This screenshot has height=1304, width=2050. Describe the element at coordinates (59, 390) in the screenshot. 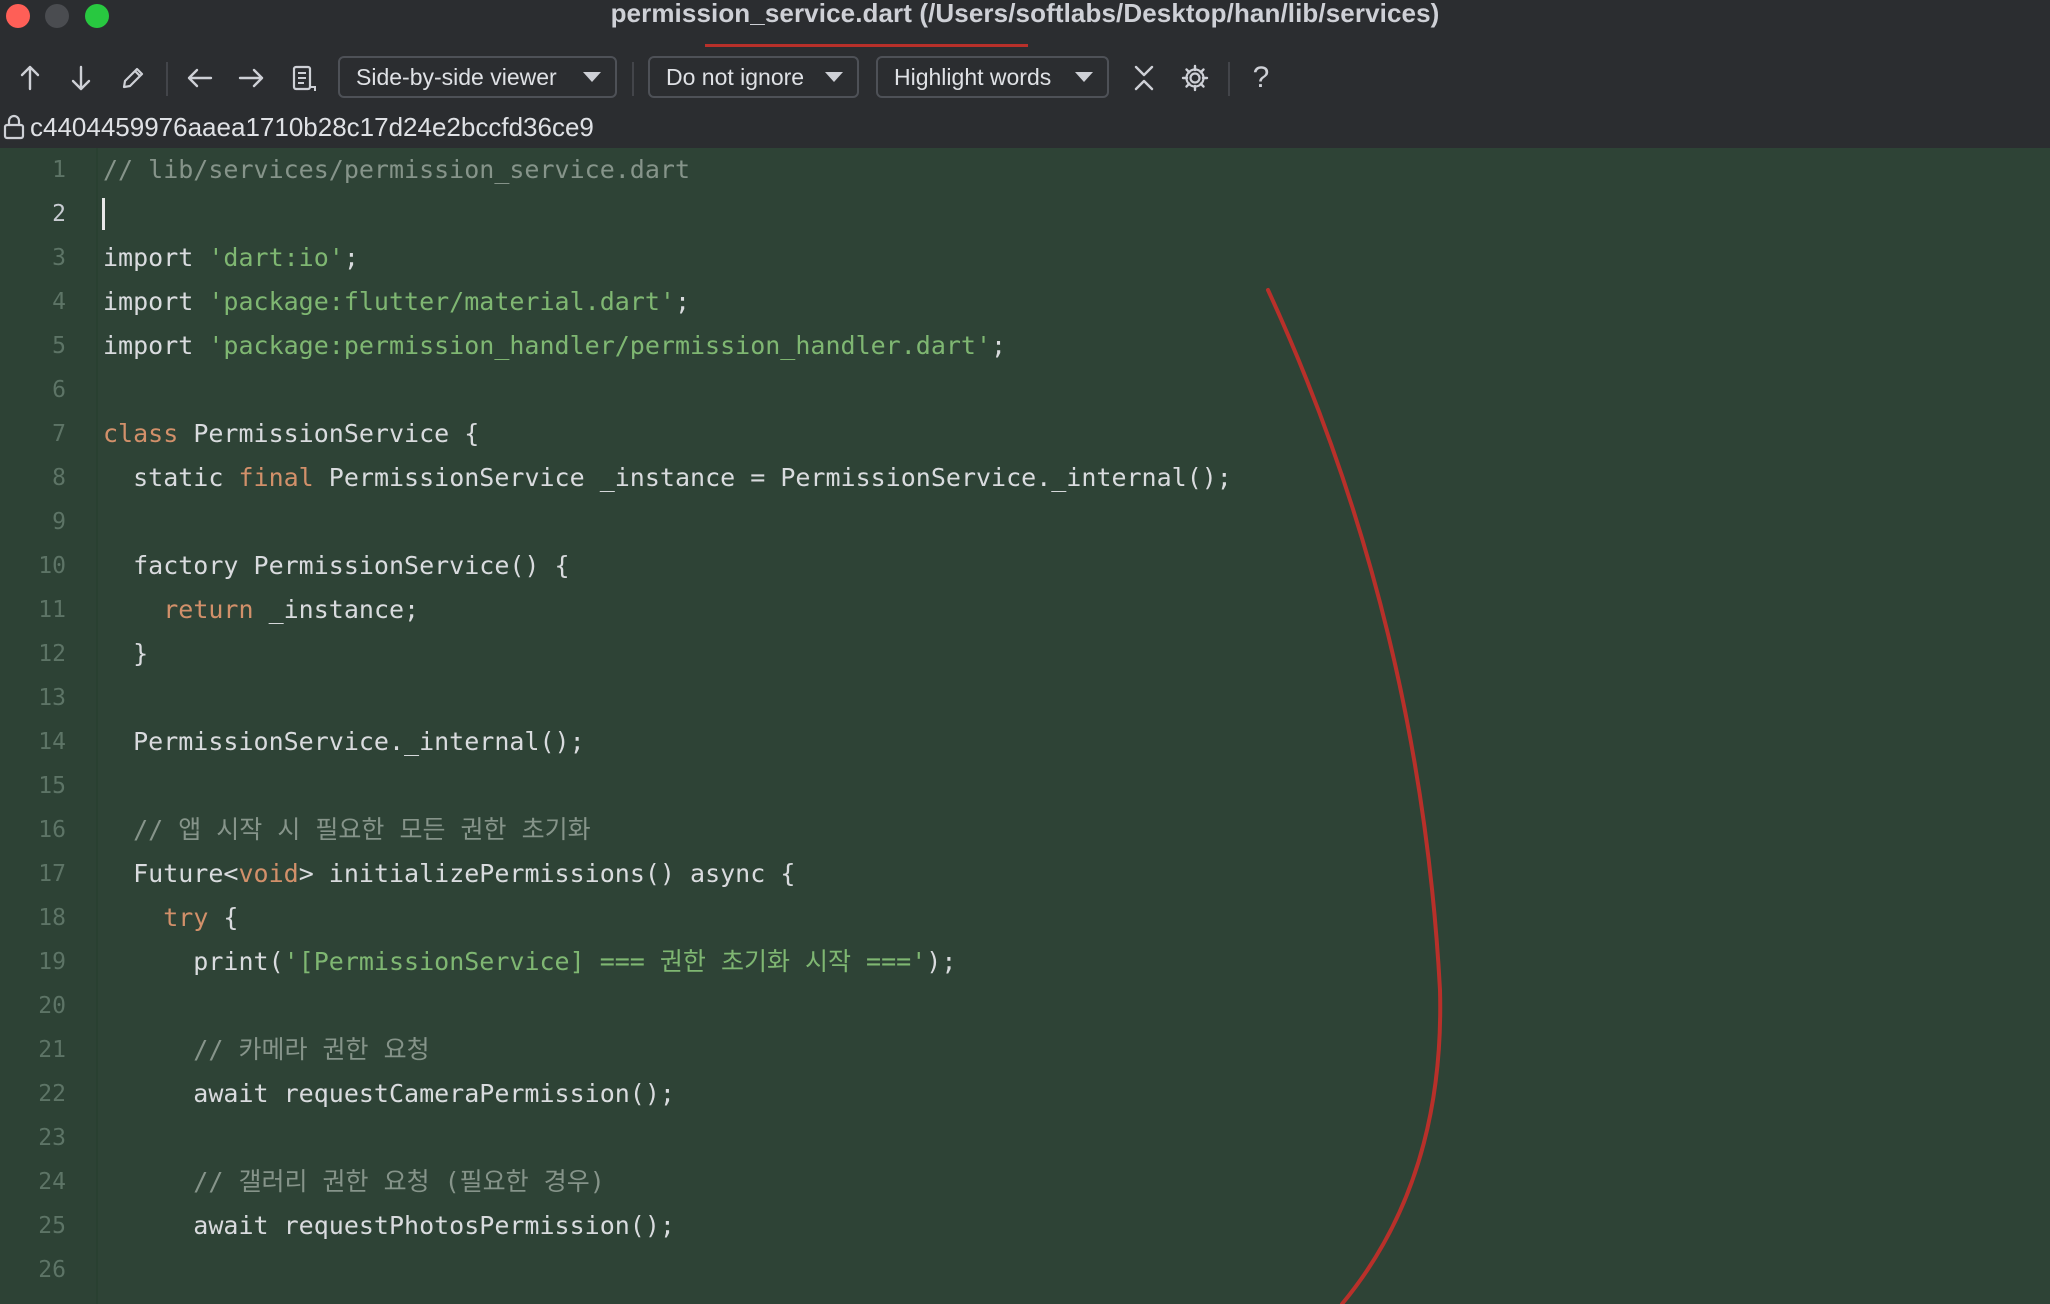

I see `line-number: 6` at that location.